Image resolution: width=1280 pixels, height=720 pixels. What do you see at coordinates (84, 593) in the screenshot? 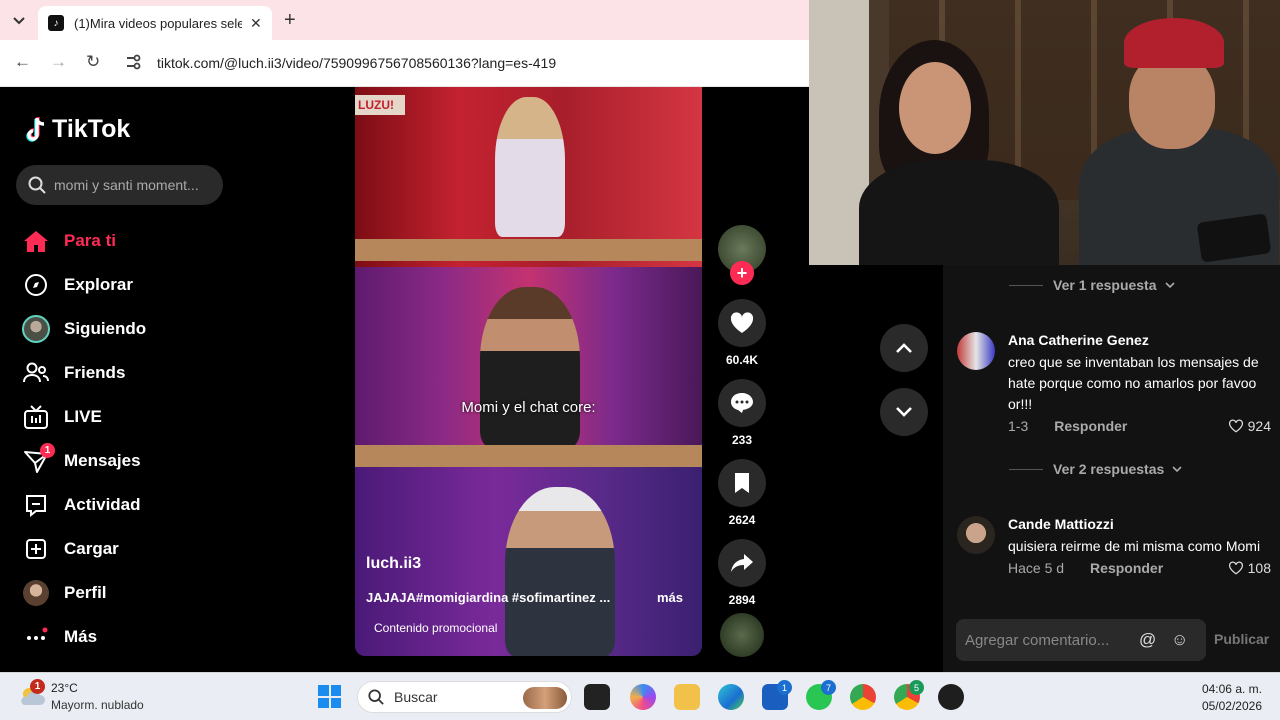
I see `sidebar-item-perfil: Perfil` at bounding box center [84, 593].